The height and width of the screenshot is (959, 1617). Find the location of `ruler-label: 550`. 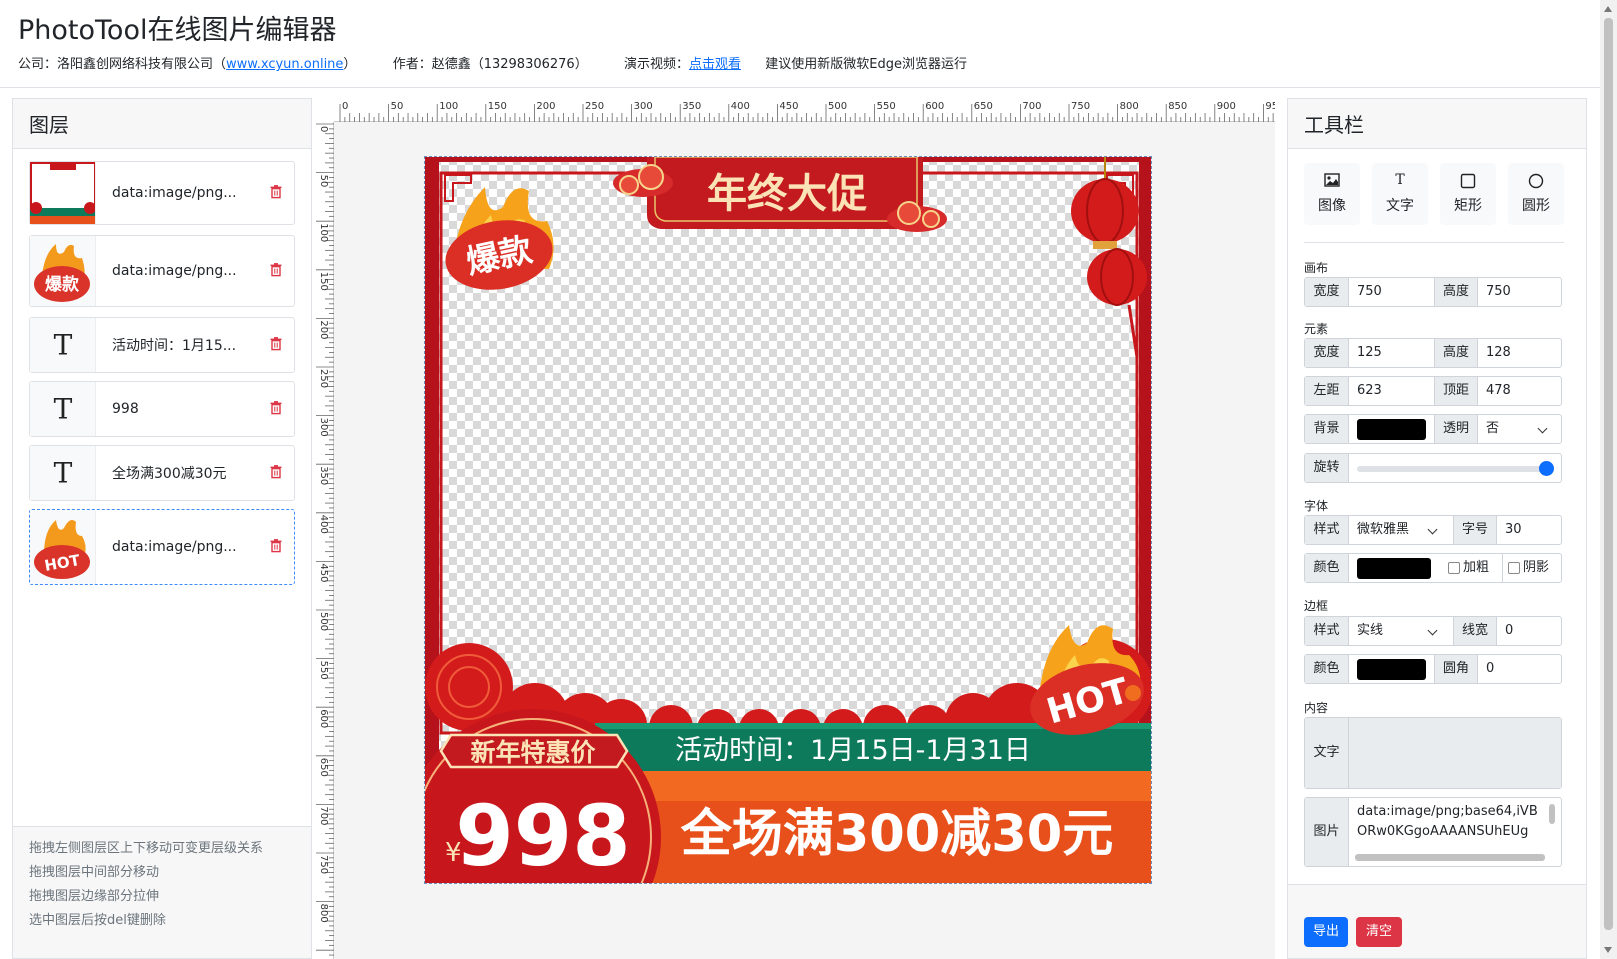

ruler-label: 550 is located at coordinates (886, 106).